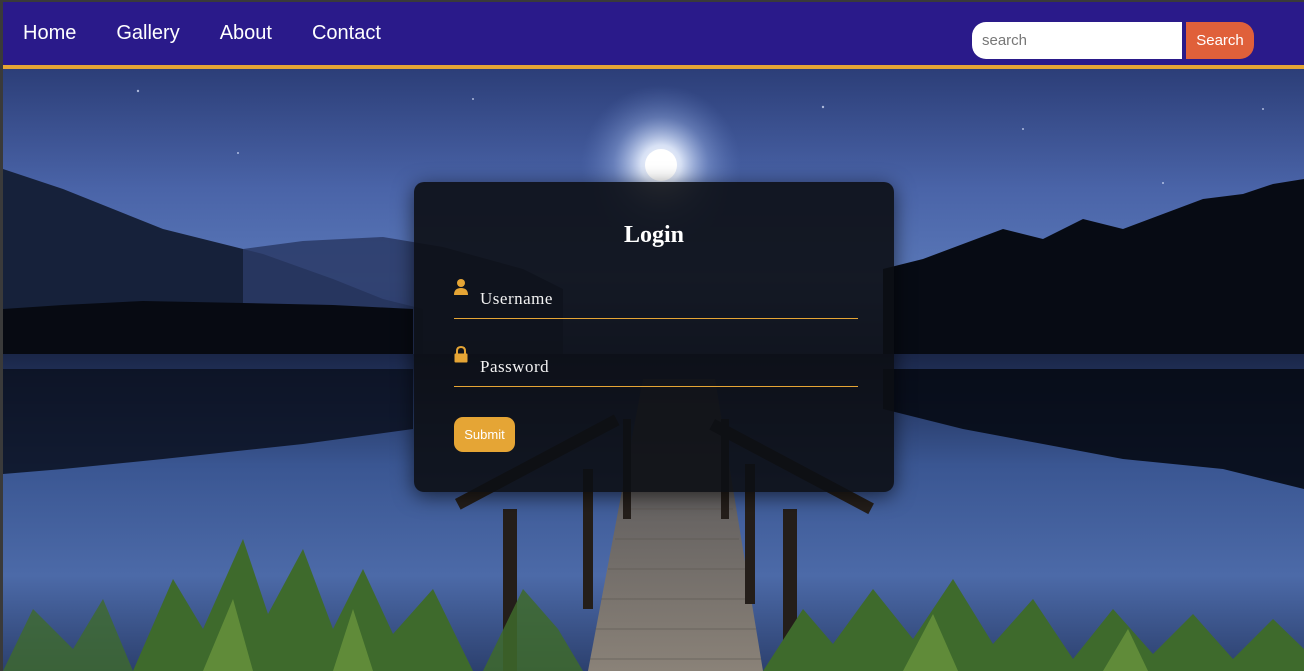 This screenshot has height=671, width=1304. What do you see at coordinates (654, 235) in the screenshot?
I see `login-title: Login` at bounding box center [654, 235].